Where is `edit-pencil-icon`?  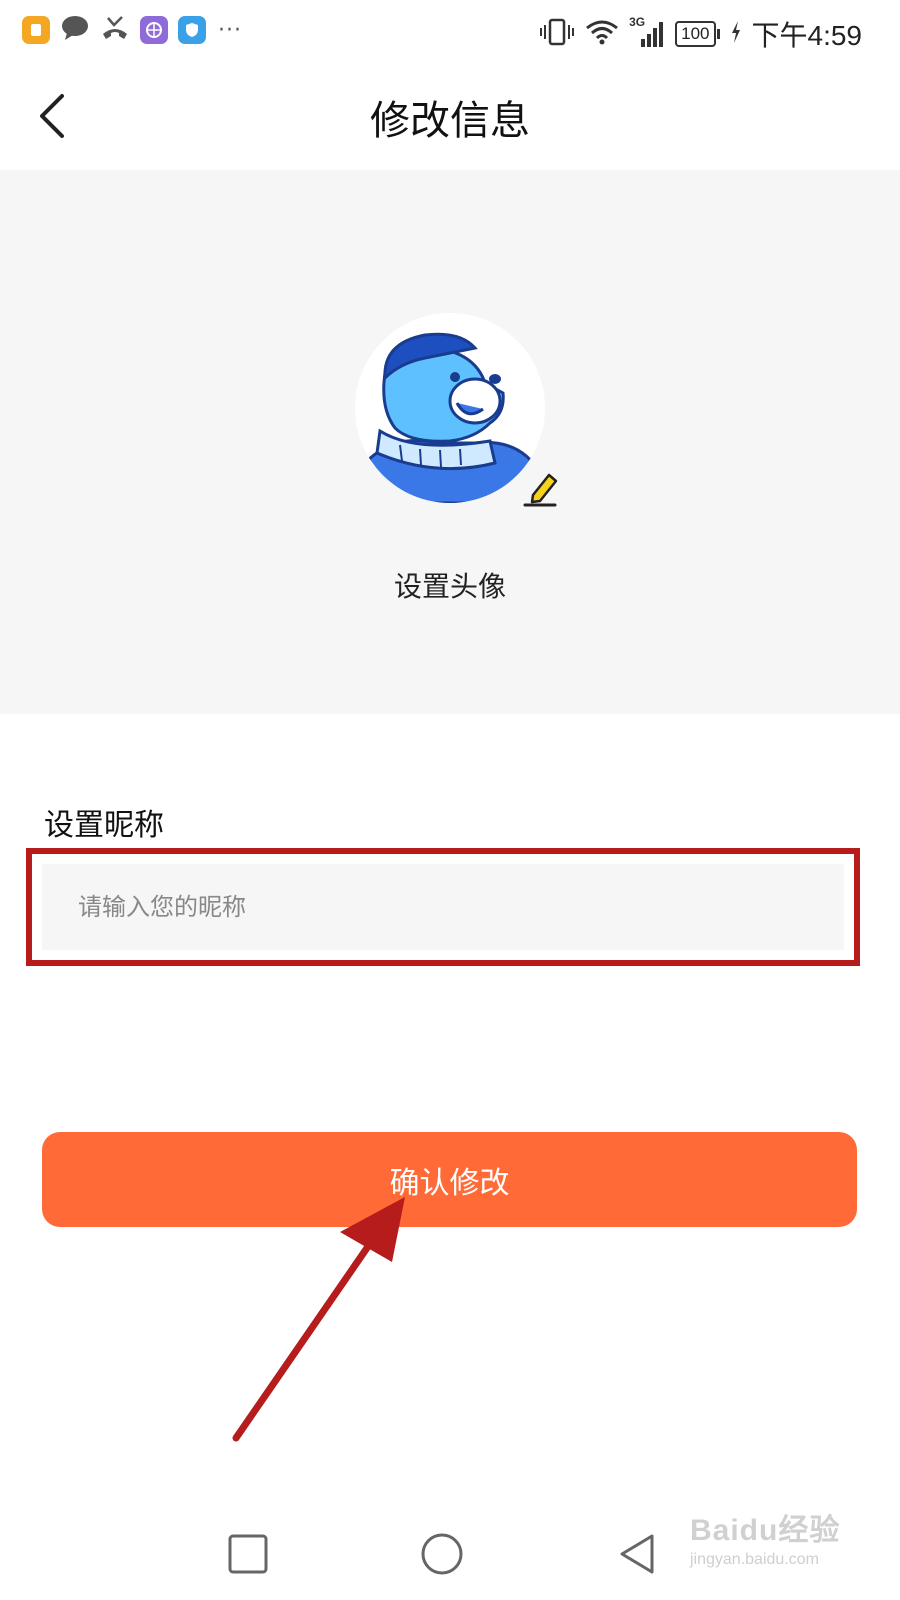
edit-pencil-icon is located at coordinates (541, 489).